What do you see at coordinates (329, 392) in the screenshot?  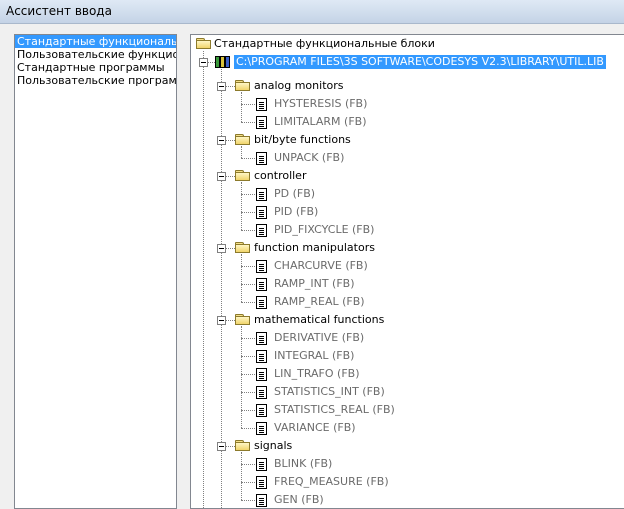 I see `tree-item: STATISTICS_INT (FB)` at bounding box center [329, 392].